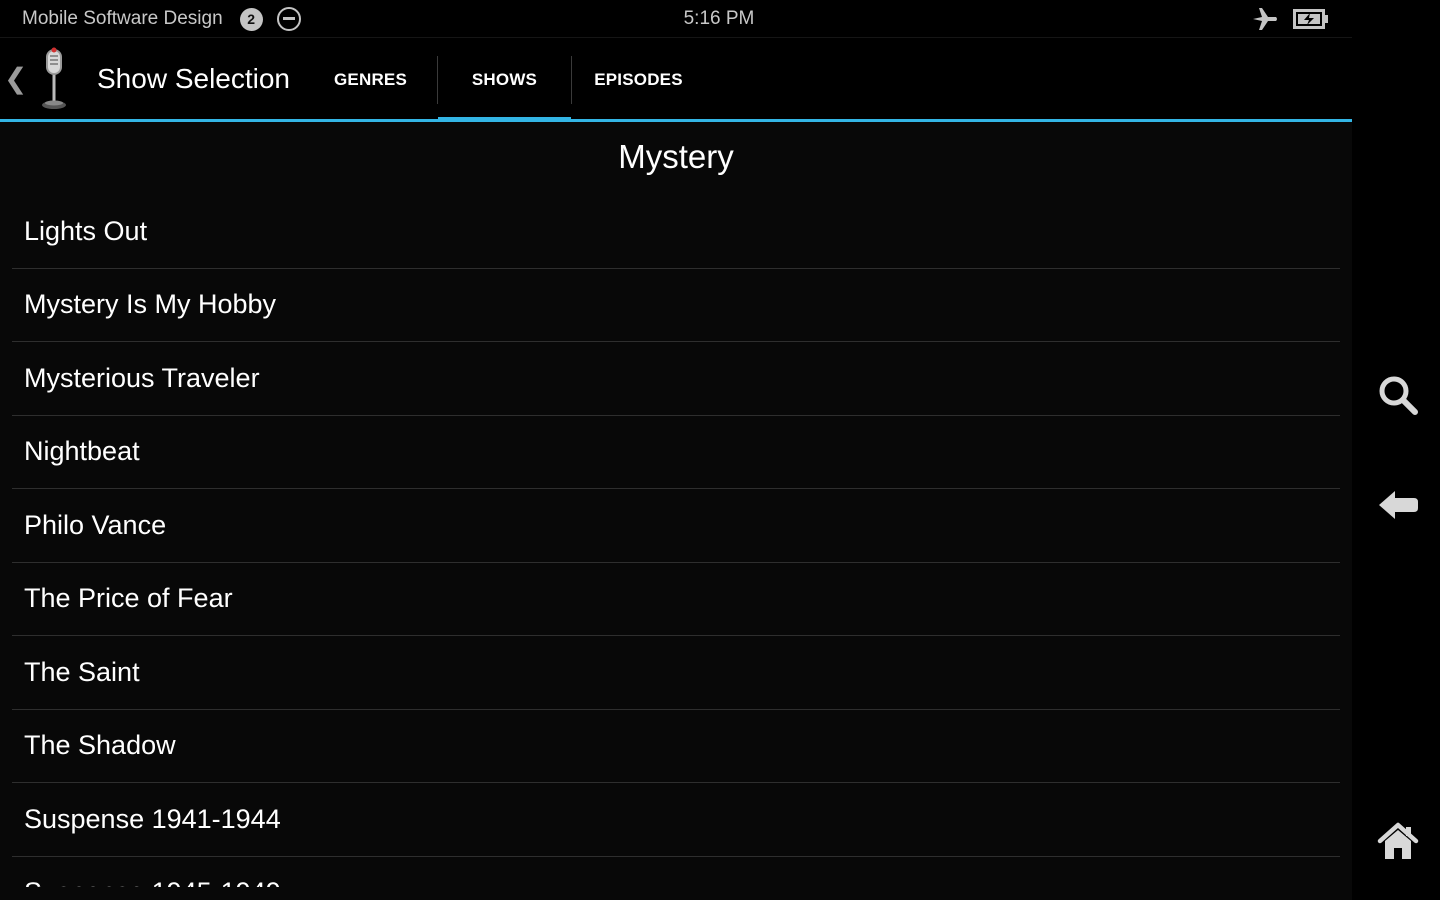 The image size is (1440, 900). What do you see at coordinates (676, 526) in the screenshot?
I see `list-item: Philo Vance` at bounding box center [676, 526].